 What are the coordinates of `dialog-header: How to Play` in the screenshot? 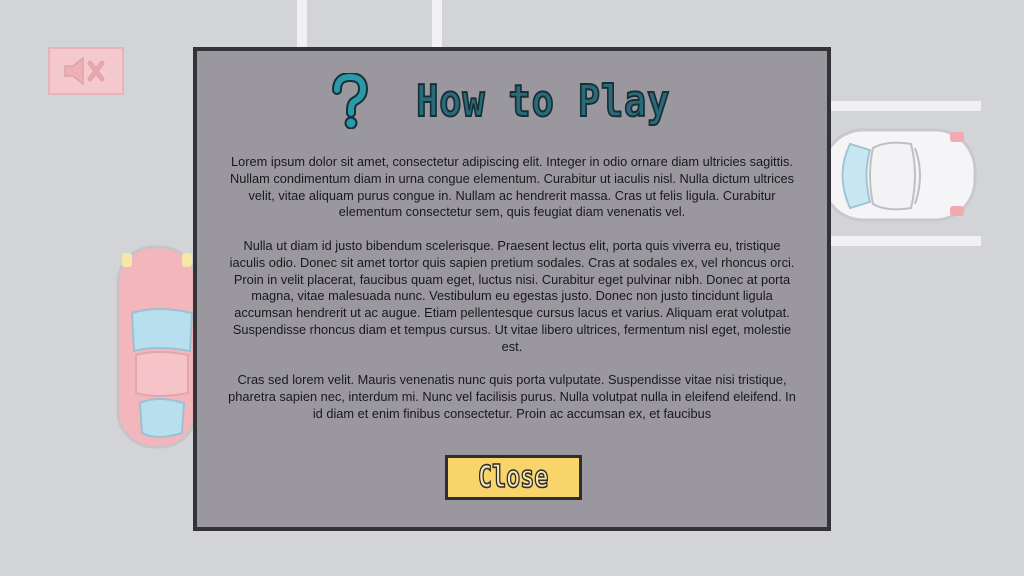 It's located at (512, 101).